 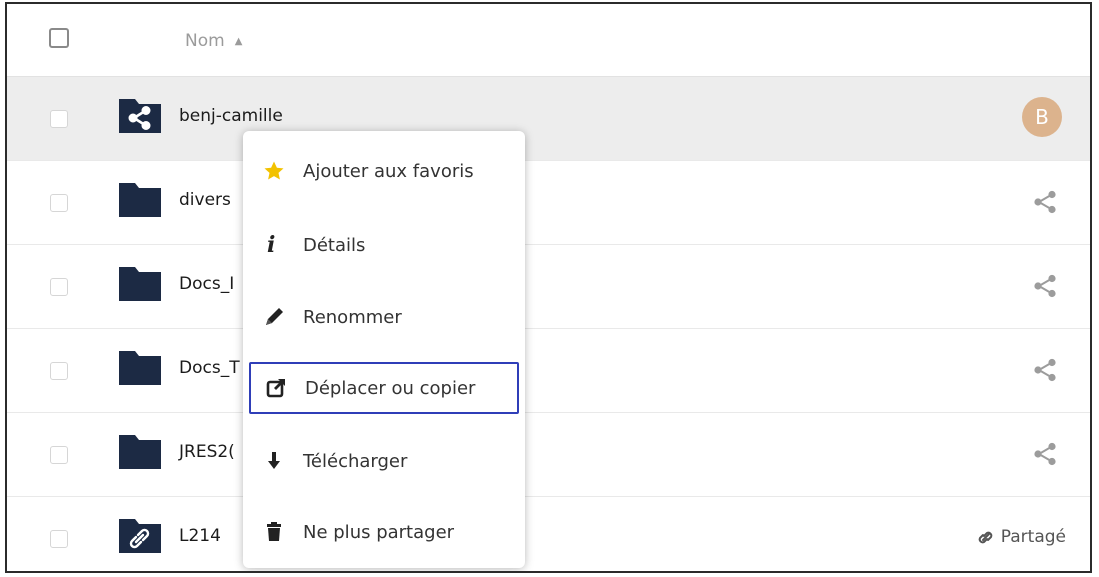 What do you see at coordinates (200, 536) in the screenshot?
I see `file-name: L214` at bounding box center [200, 536].